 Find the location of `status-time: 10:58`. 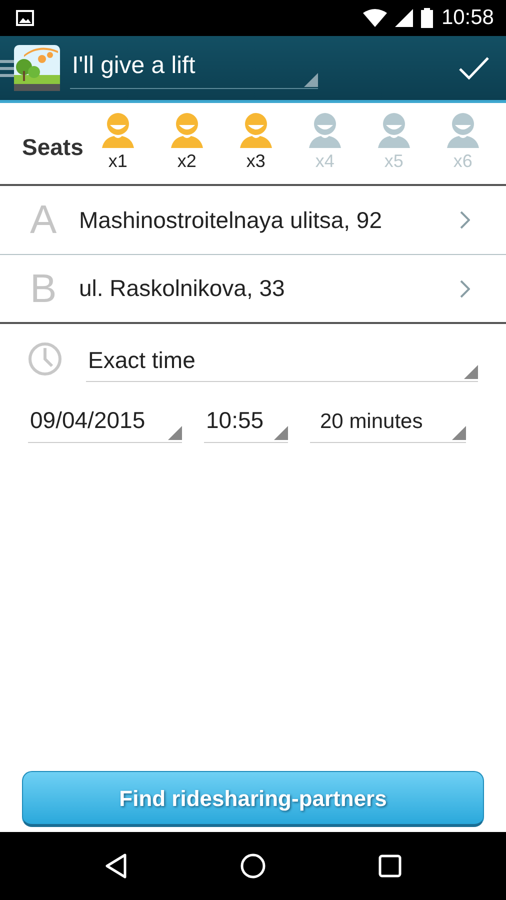

status-time: 10:58 is located at coordinates (467, 18).